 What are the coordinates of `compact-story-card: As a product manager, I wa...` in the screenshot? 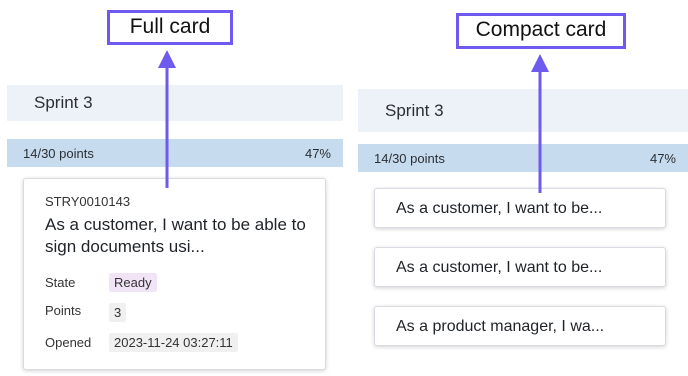 It's located at (520, 326).